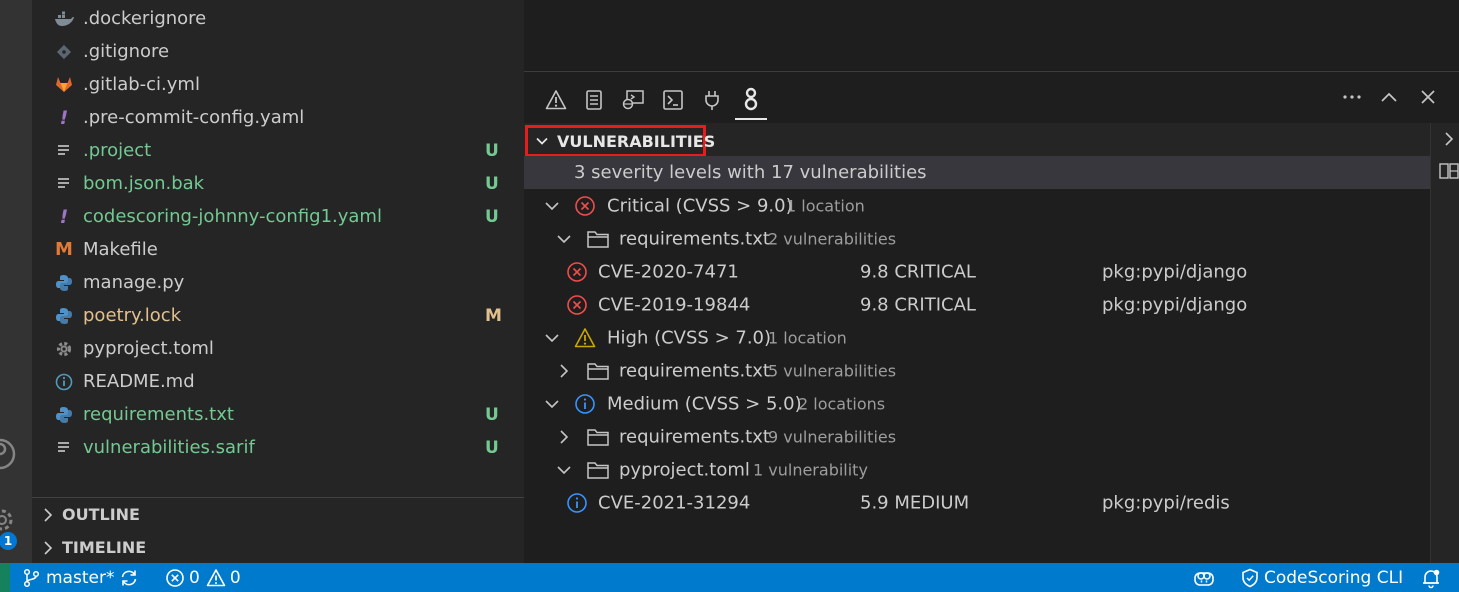  I want to click on branch-item: master*, so click(68, 578).